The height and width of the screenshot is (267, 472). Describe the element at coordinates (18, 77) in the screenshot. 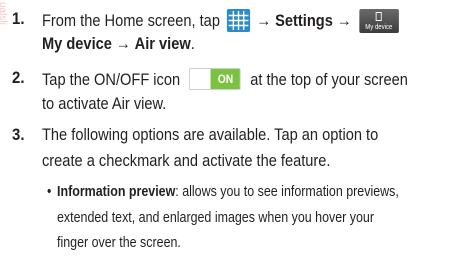

I see `step-2-number: 2.` at that location.